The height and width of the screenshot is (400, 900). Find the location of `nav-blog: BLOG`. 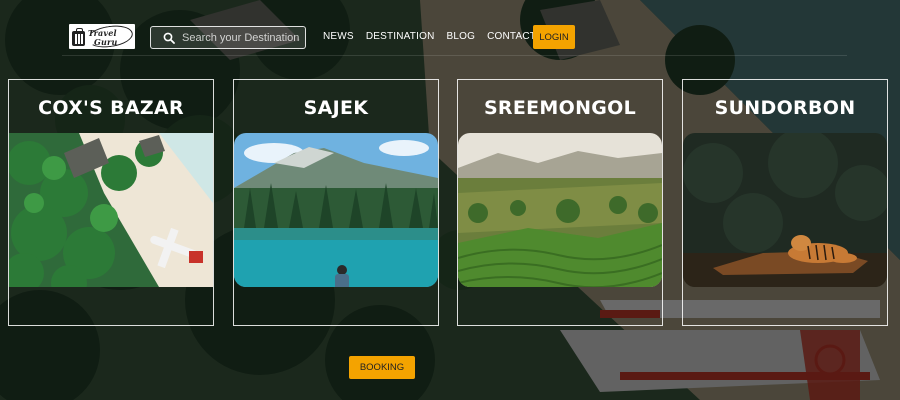

nav-blog: BLOG is located at coordinates (461, 37).